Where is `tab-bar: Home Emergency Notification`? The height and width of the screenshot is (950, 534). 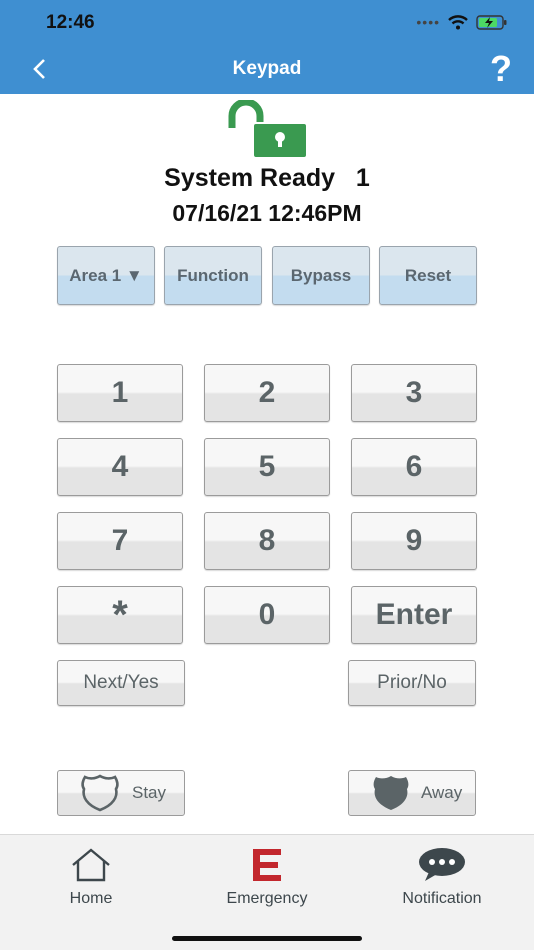 tab-bar: Home Emergency Notification is located at coordinates (267, 892).